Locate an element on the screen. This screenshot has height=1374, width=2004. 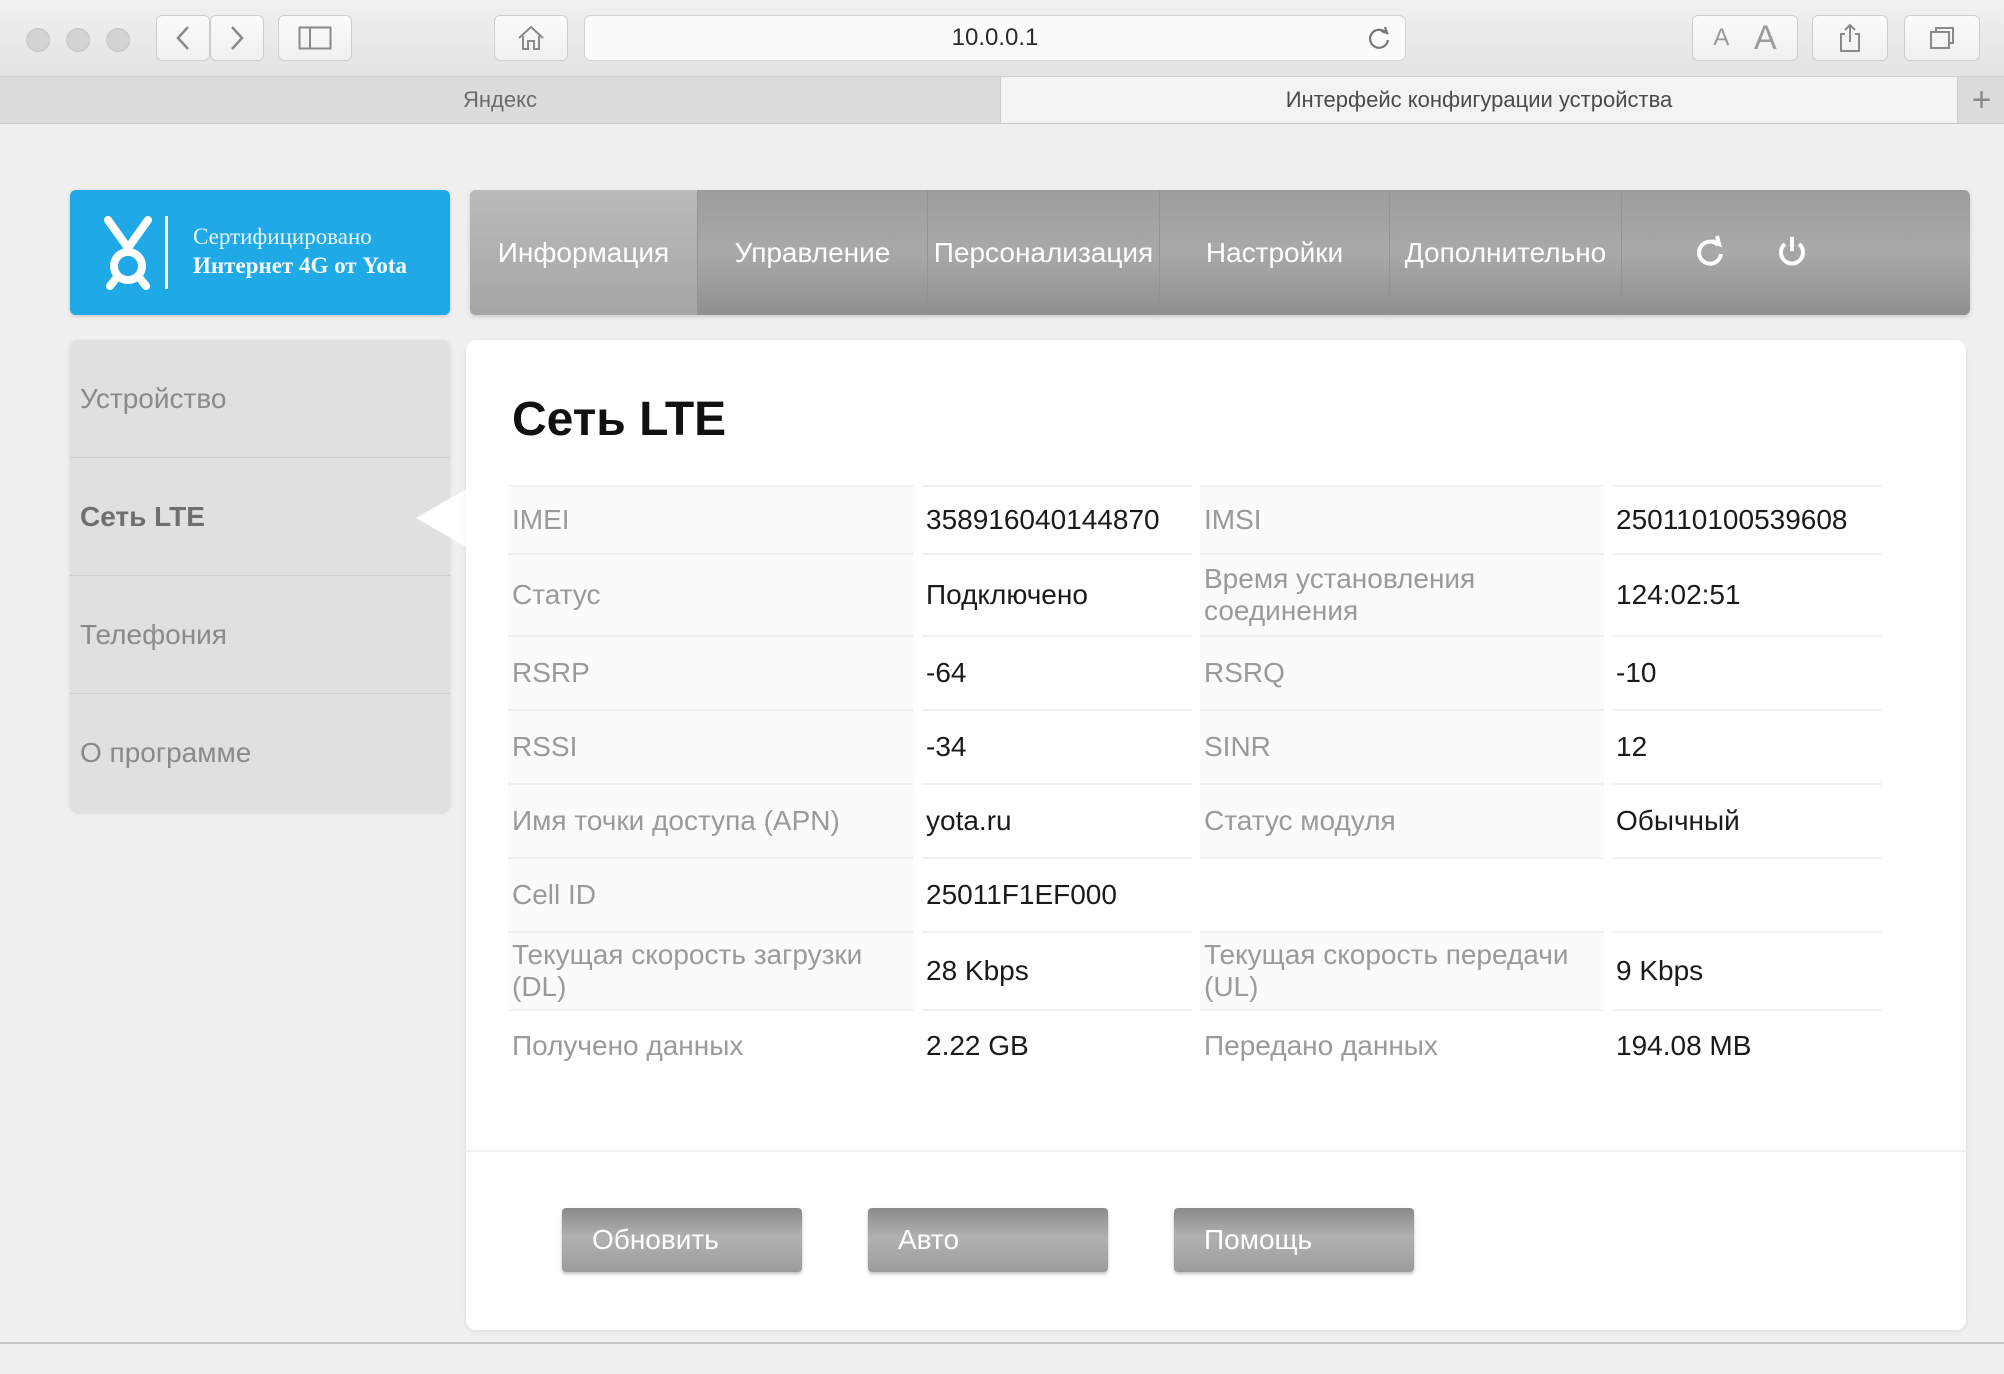
logo-text: Сертифицировано Интернет 4G от Yota is located at coordinates (300, 251).